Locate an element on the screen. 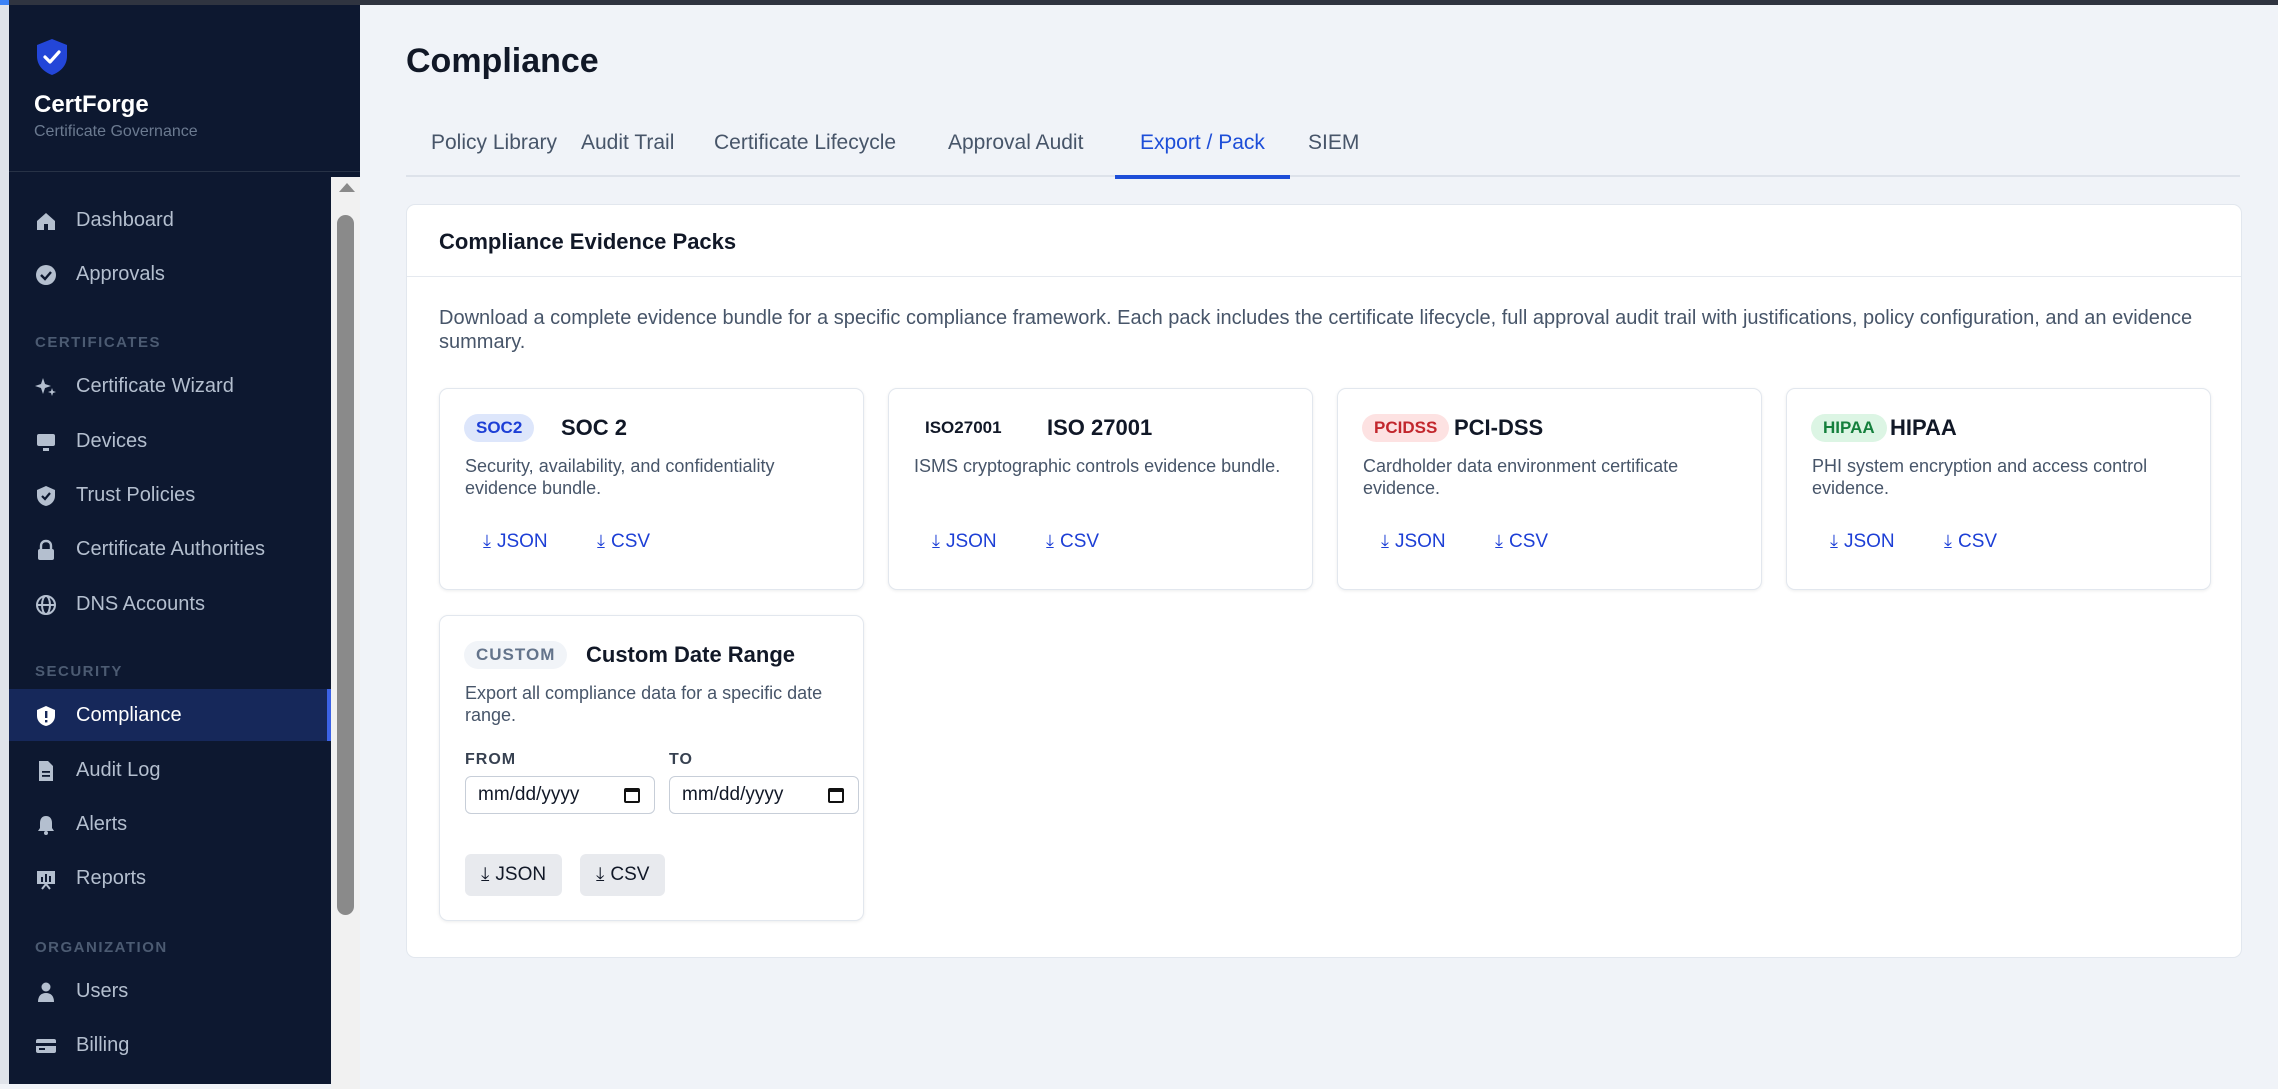  sidebar-item-label: Billing is located at coordinates (103, 1044).